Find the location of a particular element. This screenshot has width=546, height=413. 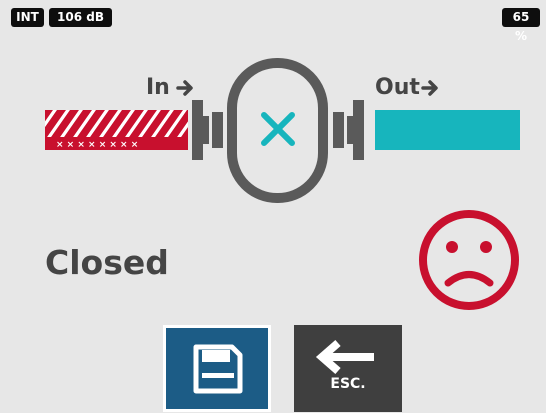

floppy-disk-icon is located at coordinates (218, 369).